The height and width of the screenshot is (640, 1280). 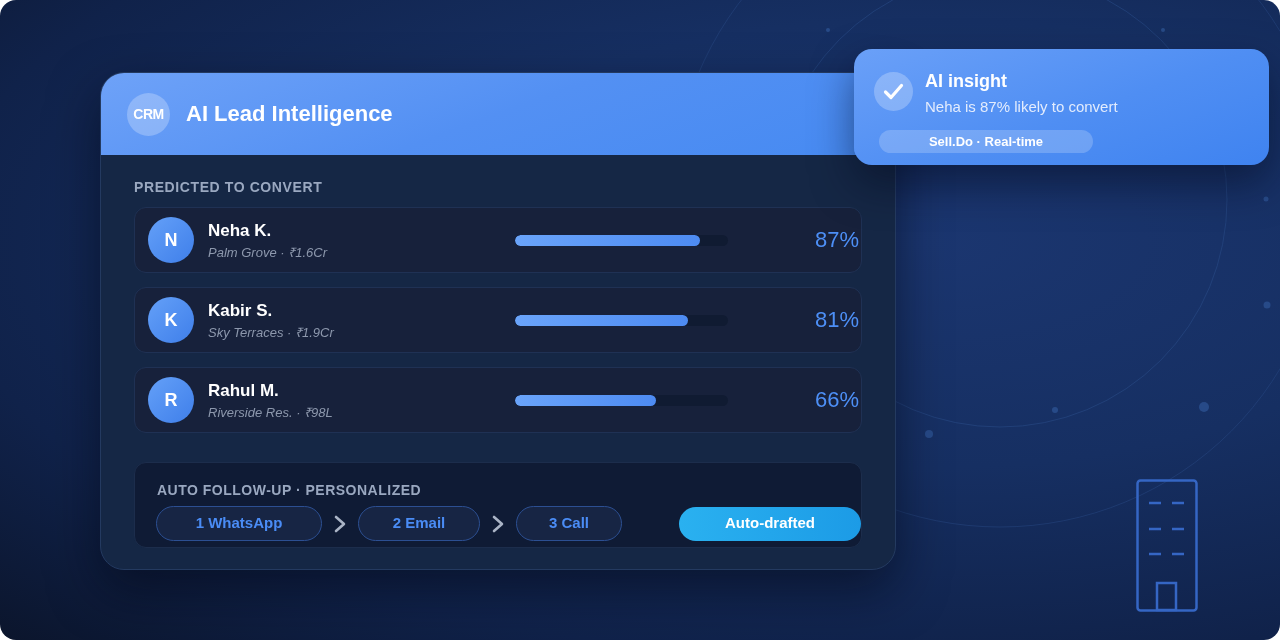 I want to click on section-label: PREDICTED TO CONVERT, so click(x=229, y=187).